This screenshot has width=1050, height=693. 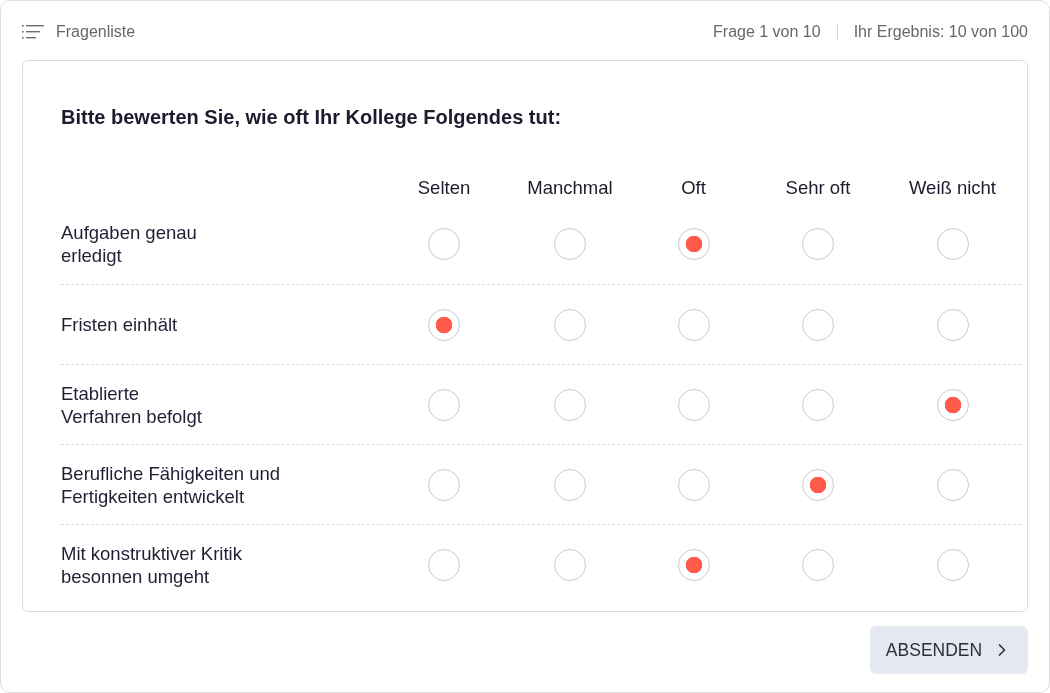 I want to click on option-header: Selten, so click(x=444, y=188).